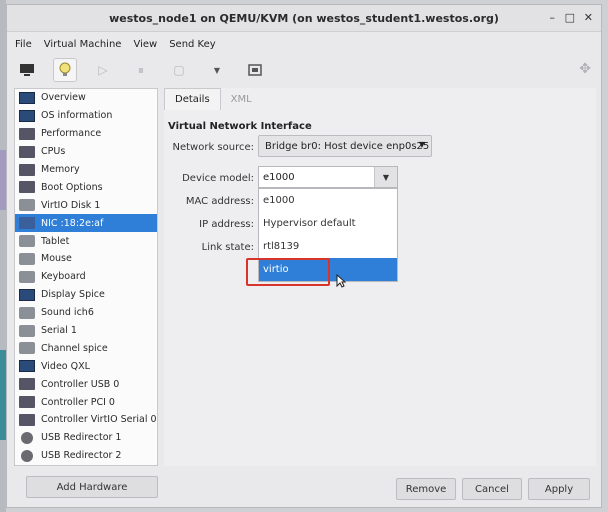  Describe the element at coordinates (86, 134) in the screenshot. I see `sidebar-item-performance: Performance` at that location.